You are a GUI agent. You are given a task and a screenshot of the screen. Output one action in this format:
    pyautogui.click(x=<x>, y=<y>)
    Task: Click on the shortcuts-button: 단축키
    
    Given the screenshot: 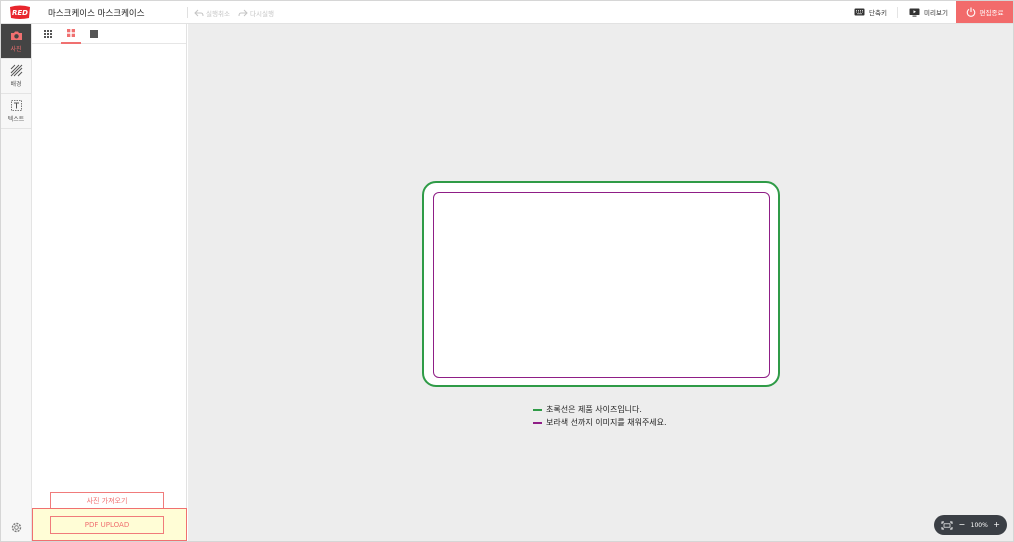 What is the action you would take?
    pyautogui.click(x=870, y=12)
    